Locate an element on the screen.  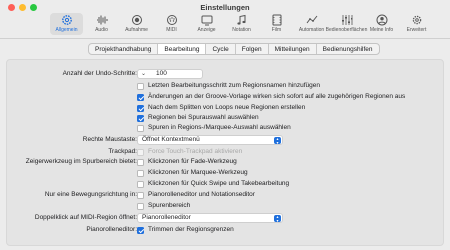
single-direction-label: Nur eine Bewegungsrichtung in: is located at coordinates (90, 194).